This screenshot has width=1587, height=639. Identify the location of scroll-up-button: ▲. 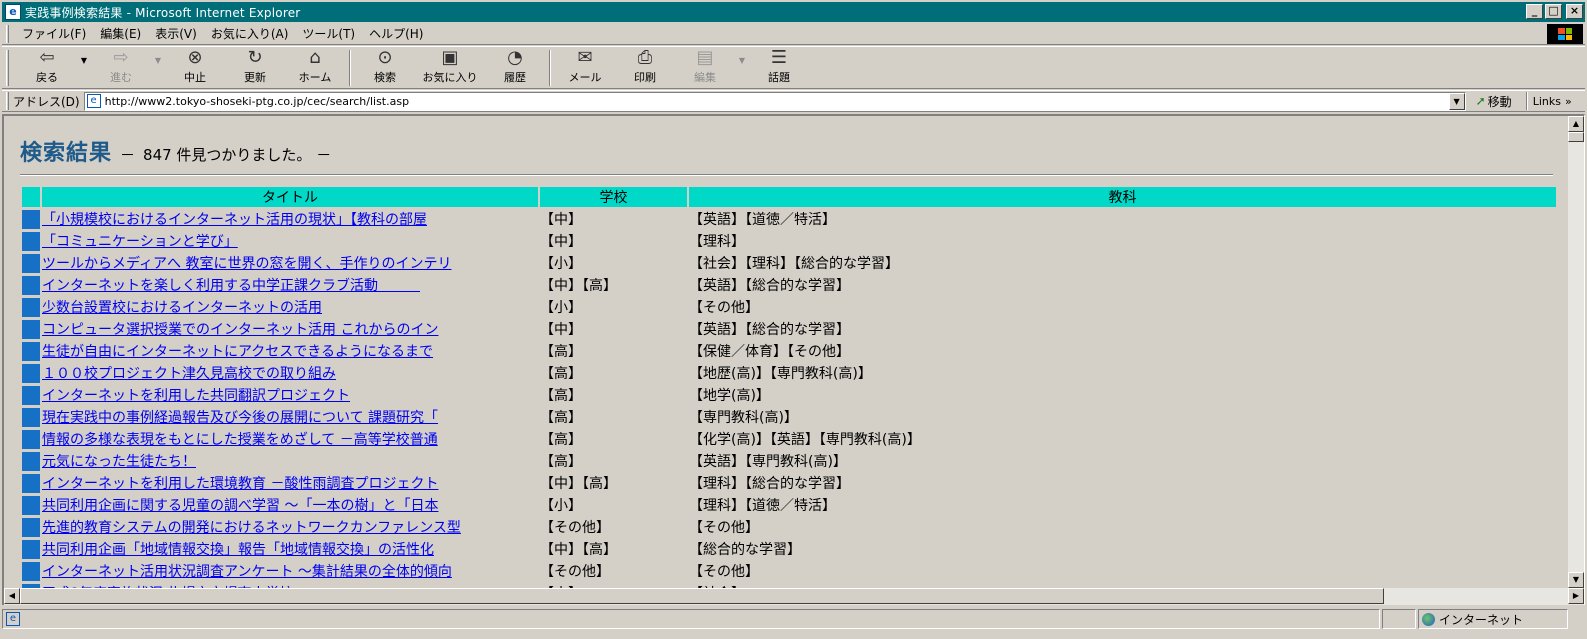
(1576, 124).